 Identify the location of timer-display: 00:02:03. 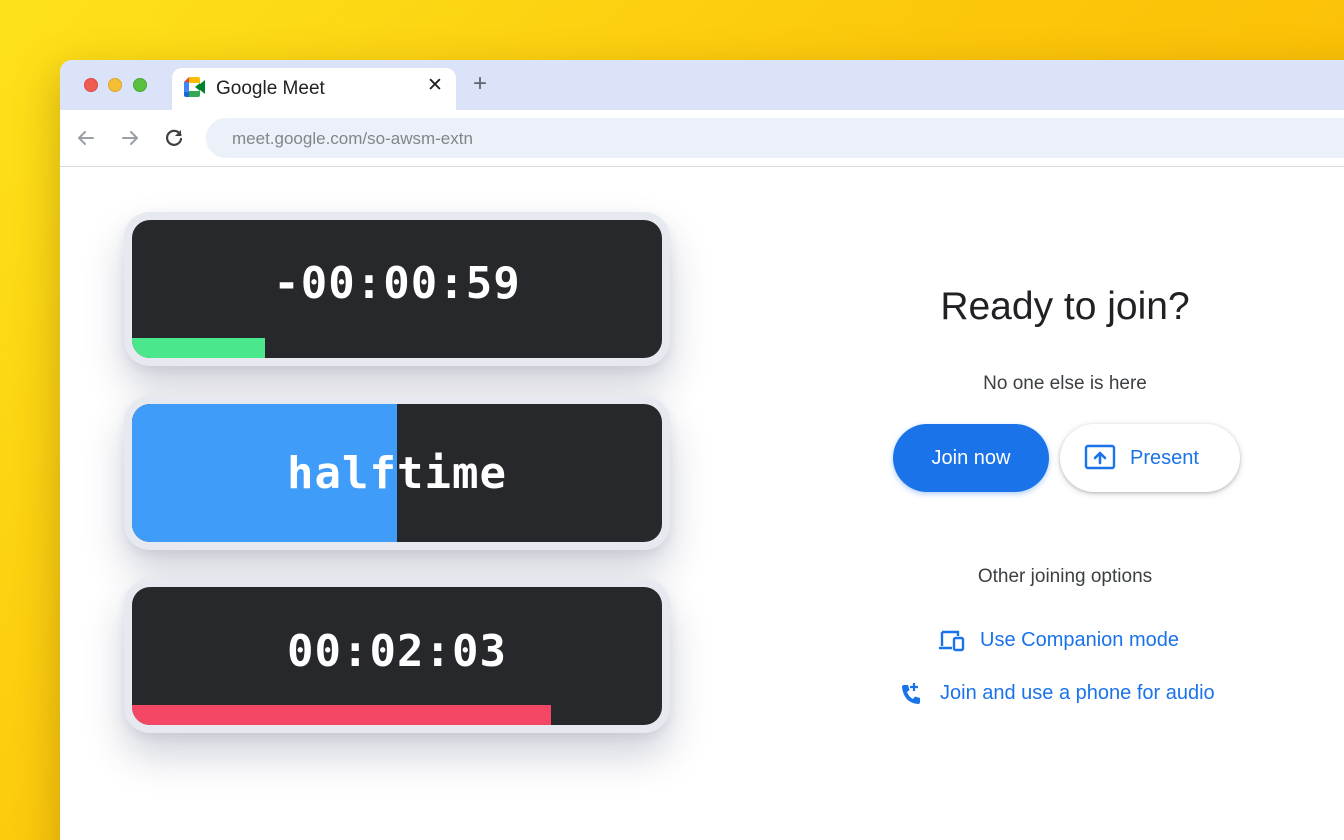
(397, 656).